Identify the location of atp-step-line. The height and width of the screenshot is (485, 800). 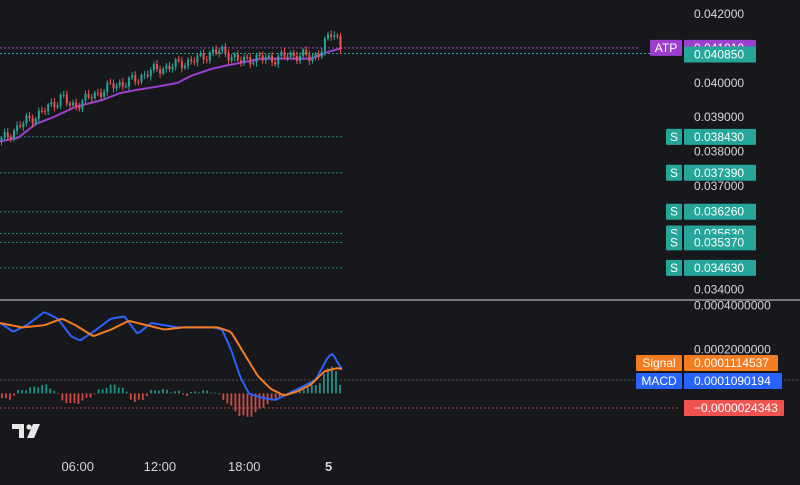
(171, 94).